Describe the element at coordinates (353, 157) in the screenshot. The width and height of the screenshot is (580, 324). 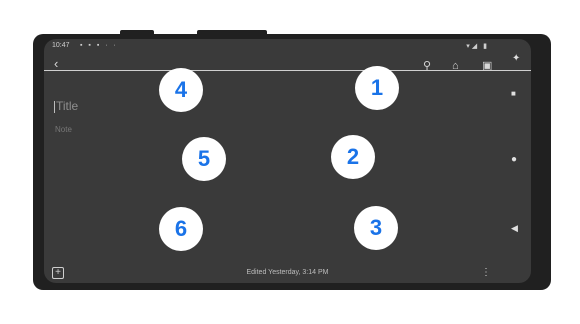
I see `marker-2: 2` at that location.